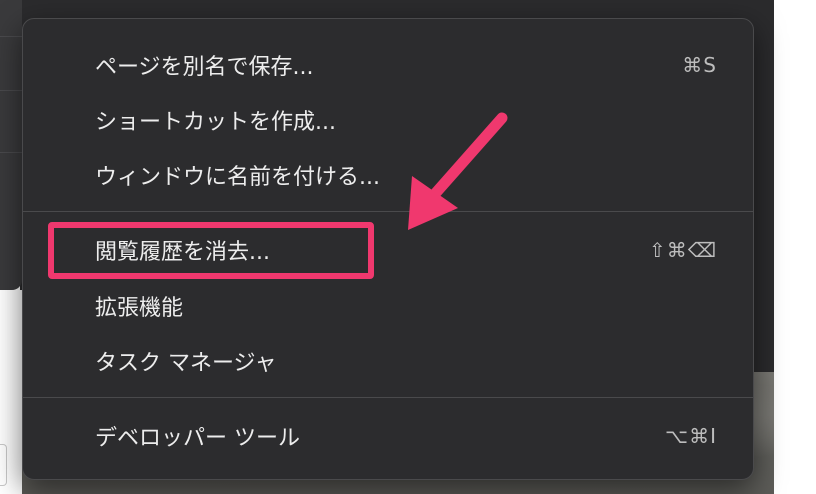  I want to click on menu-item-shortcut: ⌘S, so click(699, 65).